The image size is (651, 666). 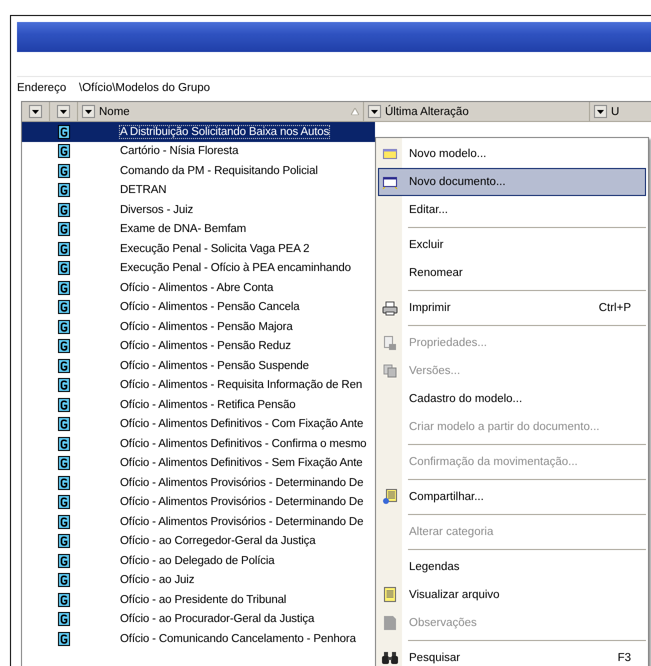 I want to click on document-name: Ofício - ao Delegado de Polícia, so click(x=197, y=560).